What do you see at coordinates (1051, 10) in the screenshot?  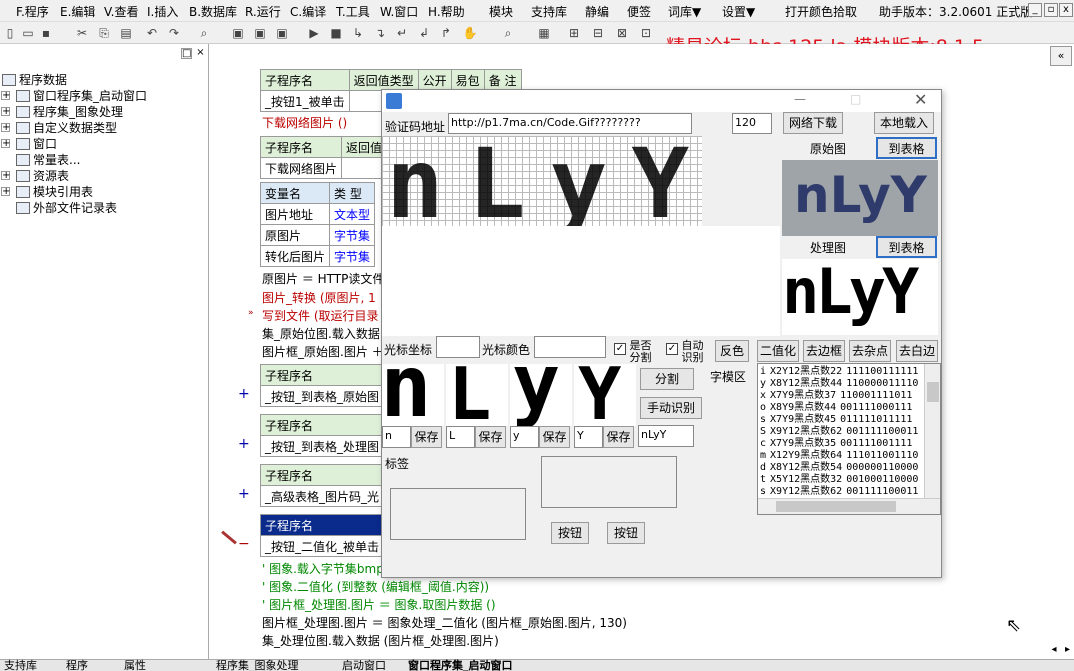 I see `restore-button: ▫` at bounding box center [1051, 10].